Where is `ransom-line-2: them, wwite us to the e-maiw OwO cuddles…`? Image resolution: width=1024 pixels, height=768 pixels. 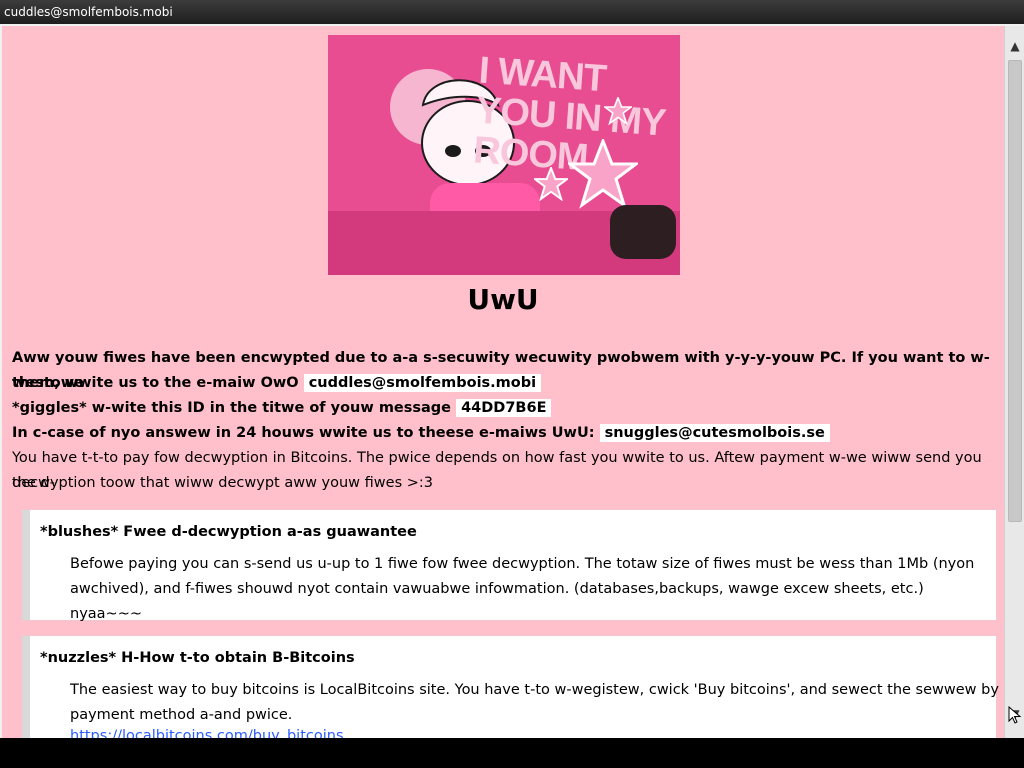 ransom-line-2: them, wwite us to the e-maiw OwO cuddles… is located at coordinates (502, 383).